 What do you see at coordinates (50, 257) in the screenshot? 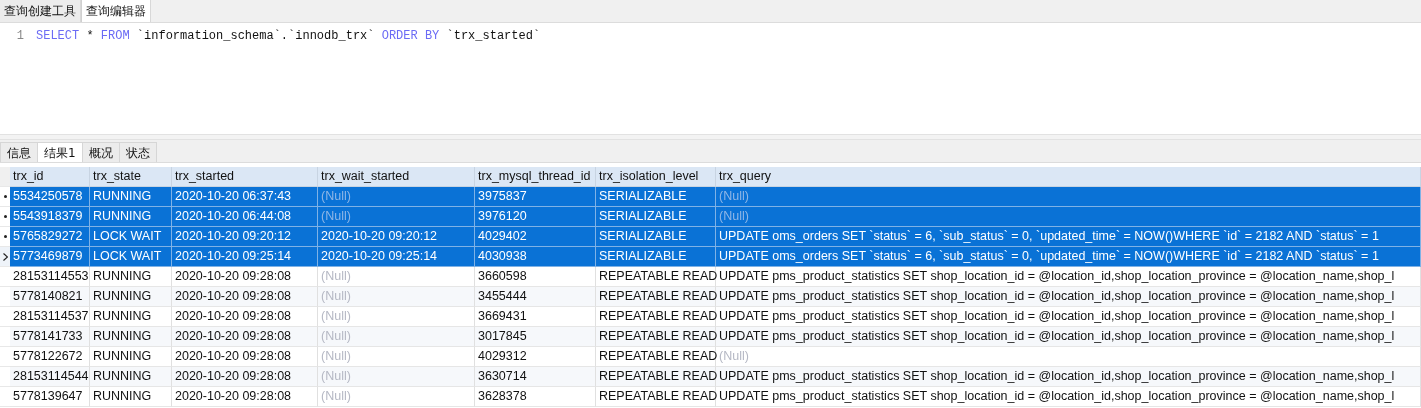
I see `table-cell: 5773469879` at bounding box center [50, 257].